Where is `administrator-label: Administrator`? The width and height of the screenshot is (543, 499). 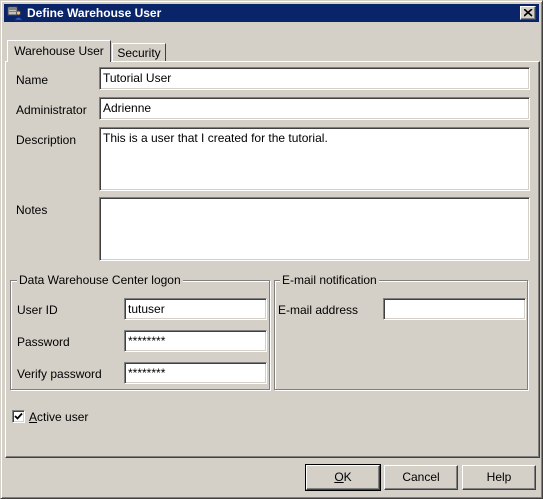 administrator-label: Administrator is located at coordinates (51, 110).